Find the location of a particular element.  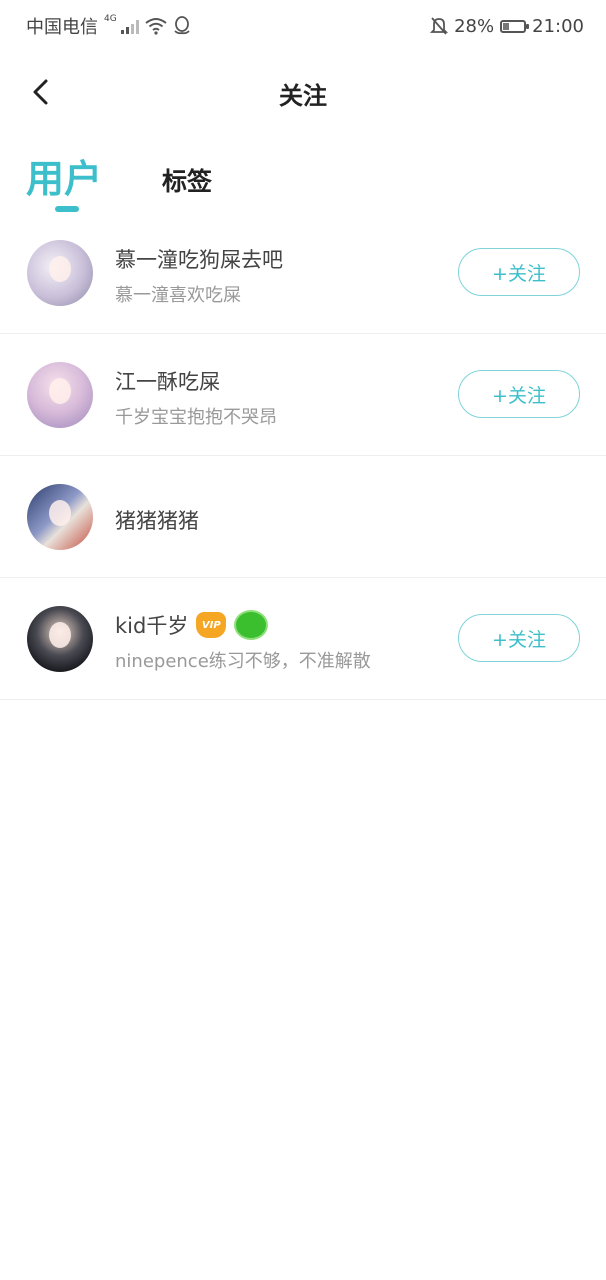

user-name: kid千岁 is located at coordinates (152, 626).